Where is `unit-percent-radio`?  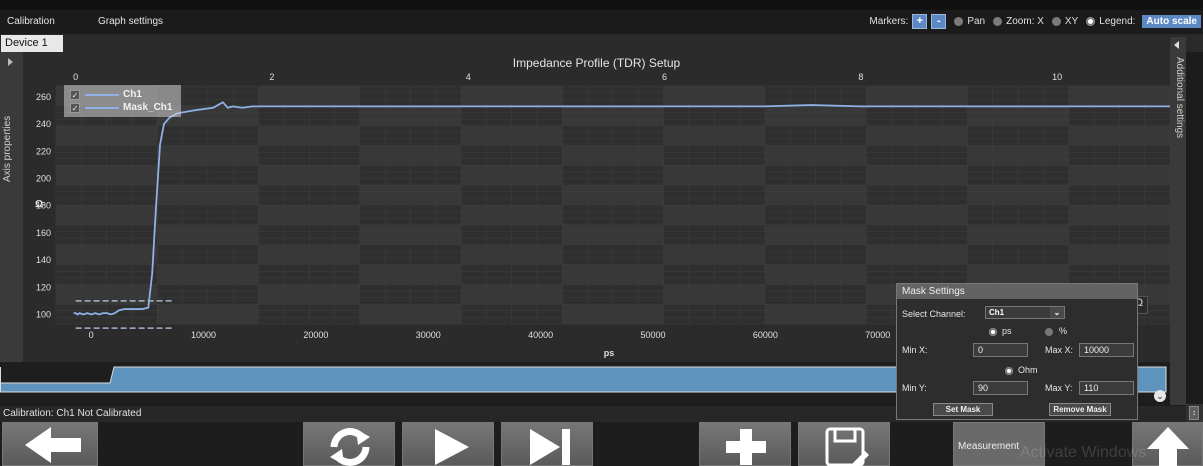
unit-percent-radio is located at coordinates (1049, 332).